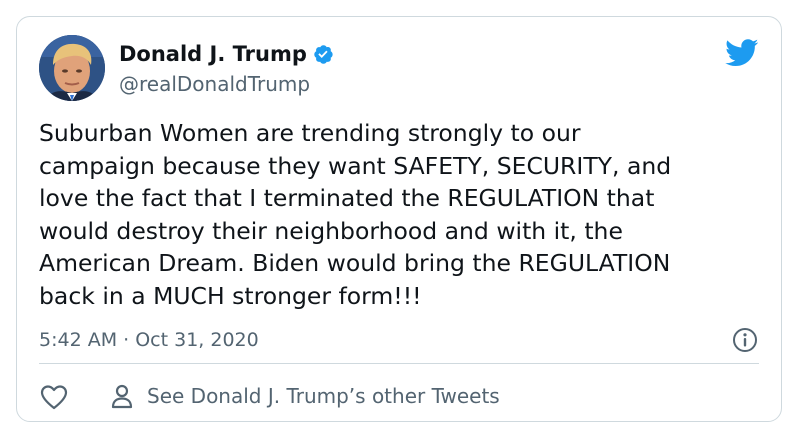 The height and width of the screenshot is (442, 800). Describe the element at coordinates (323, 396) in the screenshot. I see `see-other-tweets-label: See Donald J. Trump’s other Tweets` at that location.